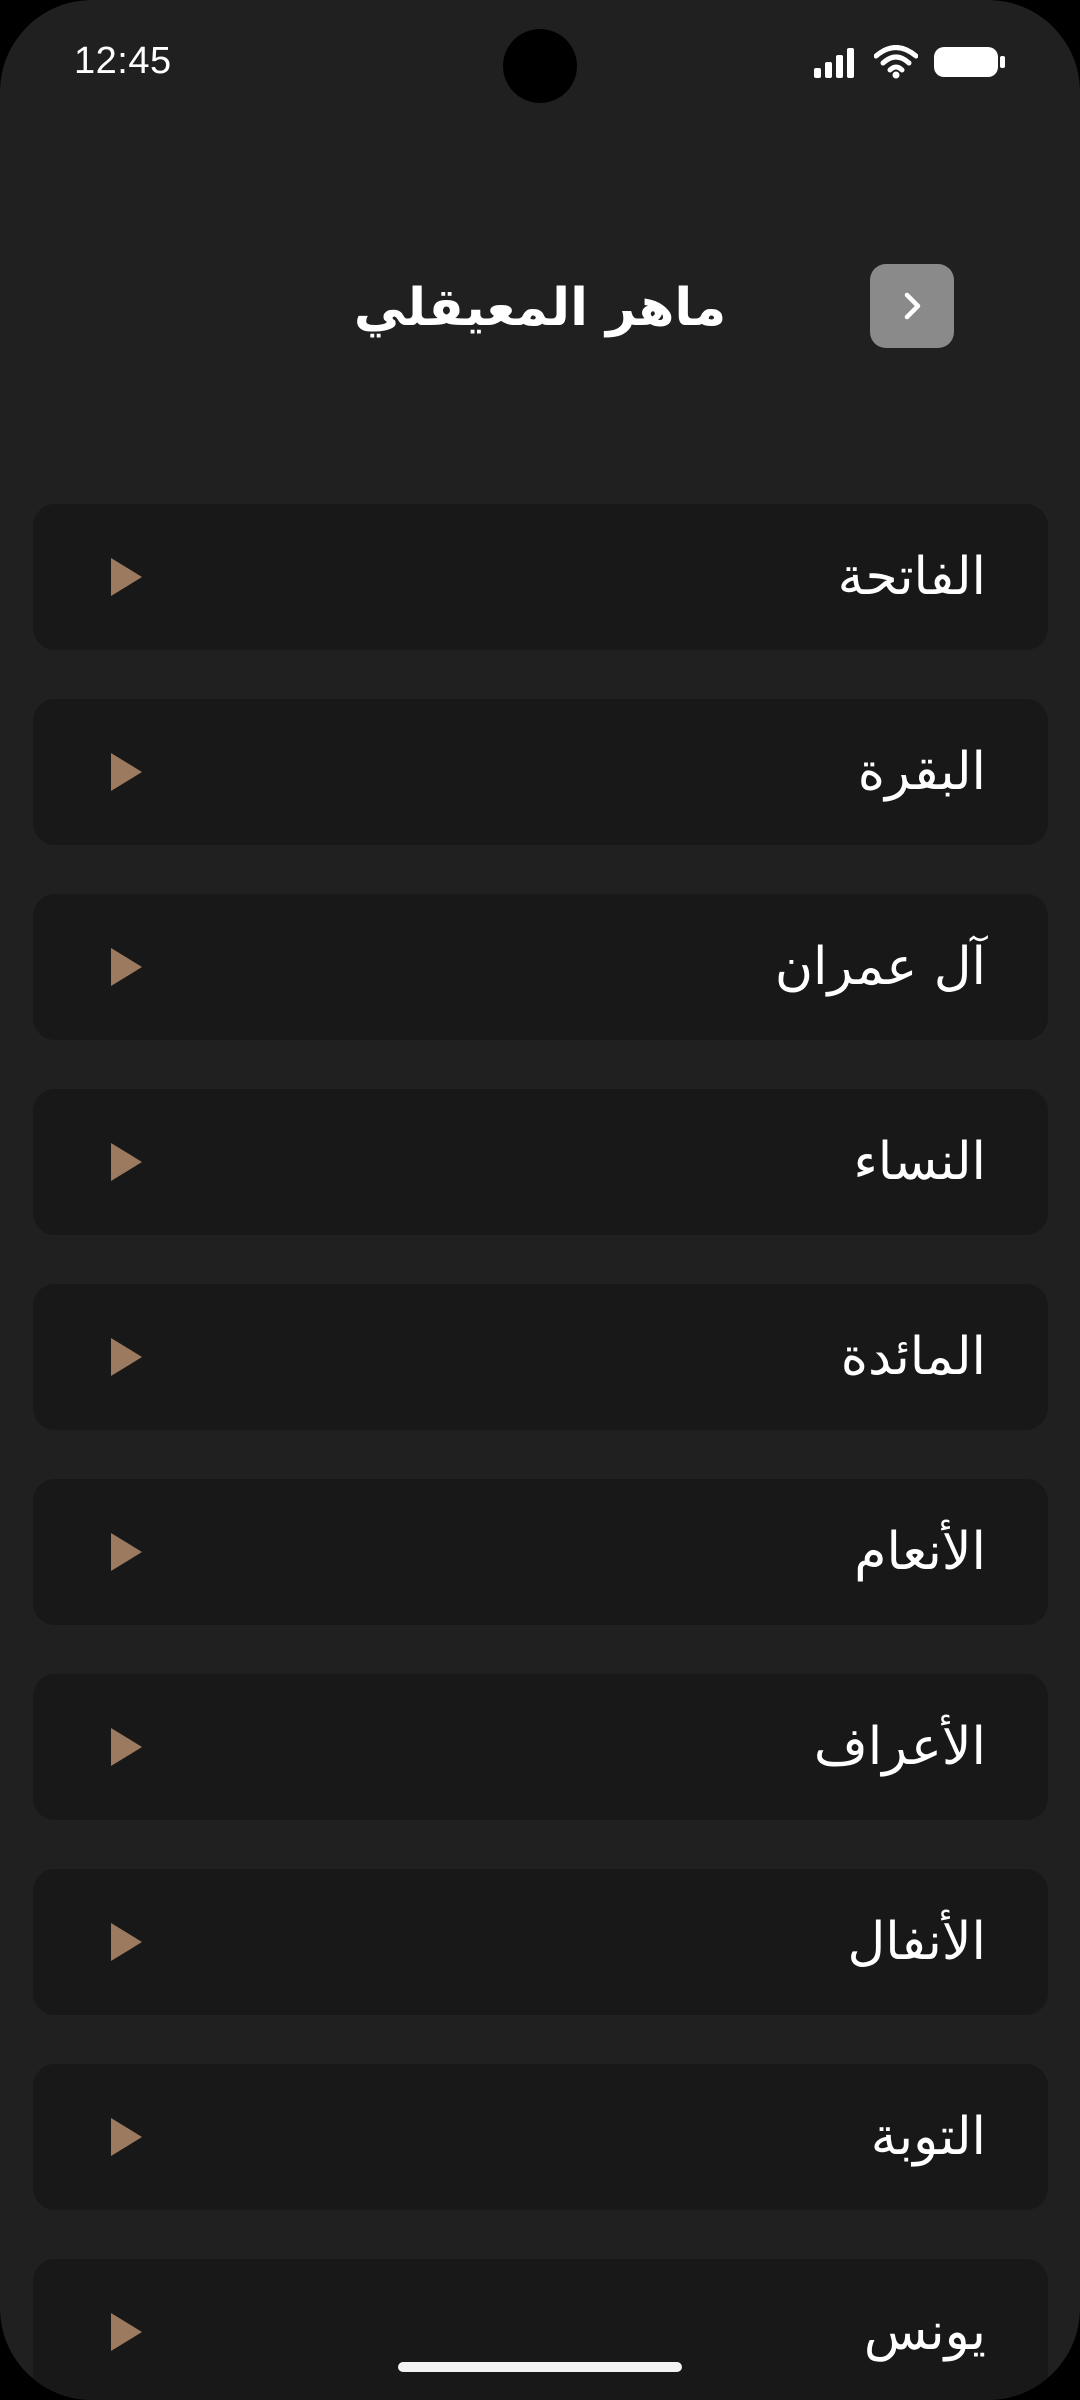 The image size is (1080, 2400). I want to click on surah-item: النساء, so click(540, 1162).